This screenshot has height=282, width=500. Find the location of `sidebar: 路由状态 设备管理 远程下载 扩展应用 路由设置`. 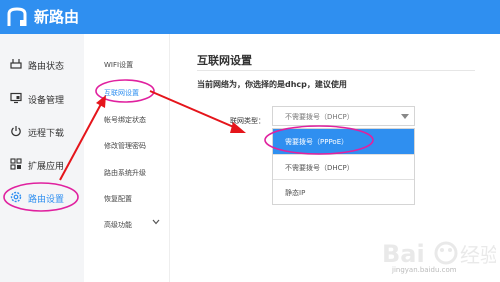

sidebar: 路由状态 设备管理 远程下载 扩展应用 路由设置 is located at coordinates (42, 158).